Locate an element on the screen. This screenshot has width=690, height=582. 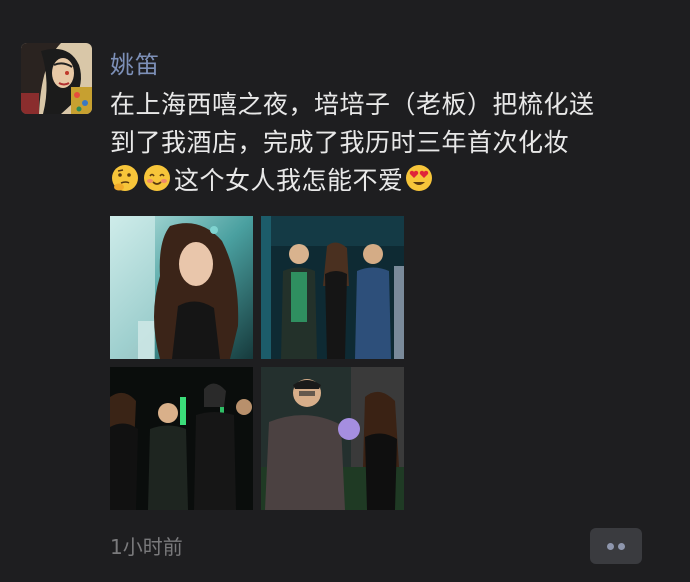
post-text-line-3-text: 这个女人我怎能不爱 is located at coordinates (289, 180).